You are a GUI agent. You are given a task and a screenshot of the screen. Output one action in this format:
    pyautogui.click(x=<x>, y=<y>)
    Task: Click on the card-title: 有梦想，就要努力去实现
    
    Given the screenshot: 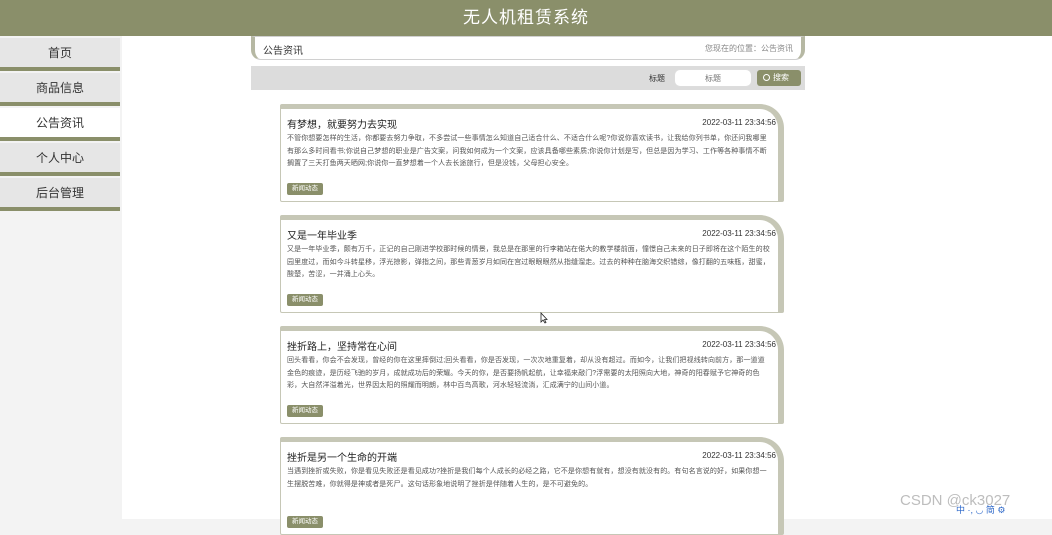 What is the action you would take?
    pyautogui.click(x=342, y=123)
    